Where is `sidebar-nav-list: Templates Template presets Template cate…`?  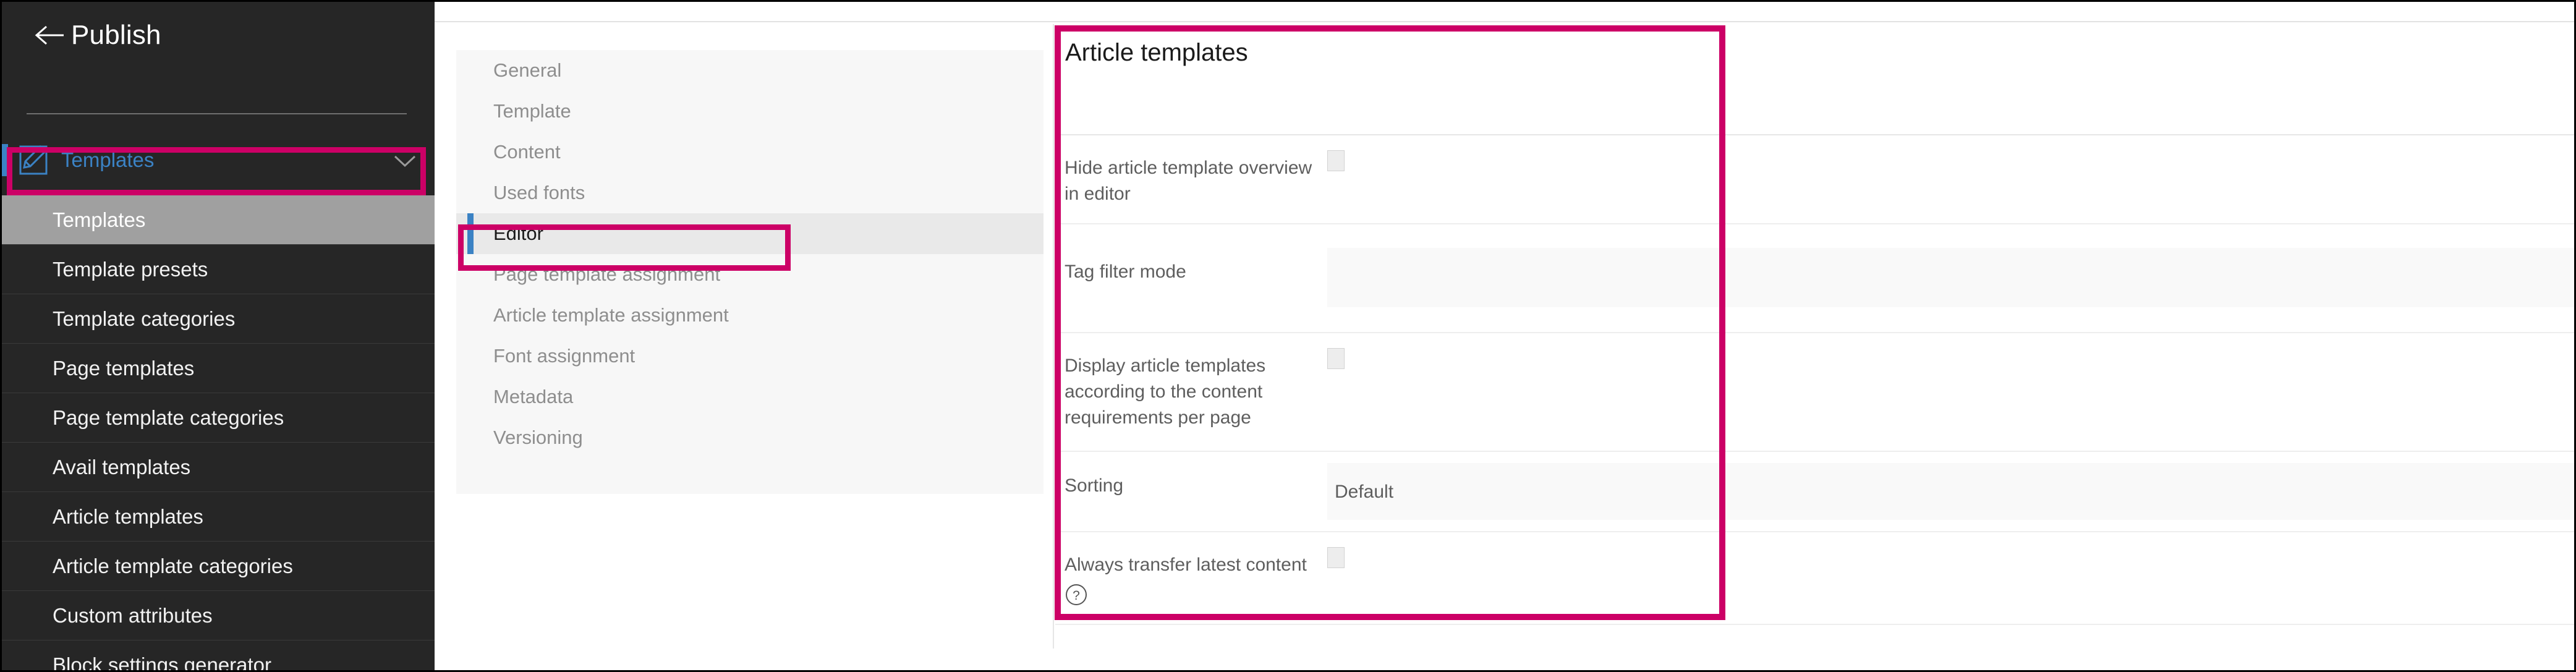
sidebar-nav-list: Templates Template presets Template cate… is located at coordinates (218, 433).